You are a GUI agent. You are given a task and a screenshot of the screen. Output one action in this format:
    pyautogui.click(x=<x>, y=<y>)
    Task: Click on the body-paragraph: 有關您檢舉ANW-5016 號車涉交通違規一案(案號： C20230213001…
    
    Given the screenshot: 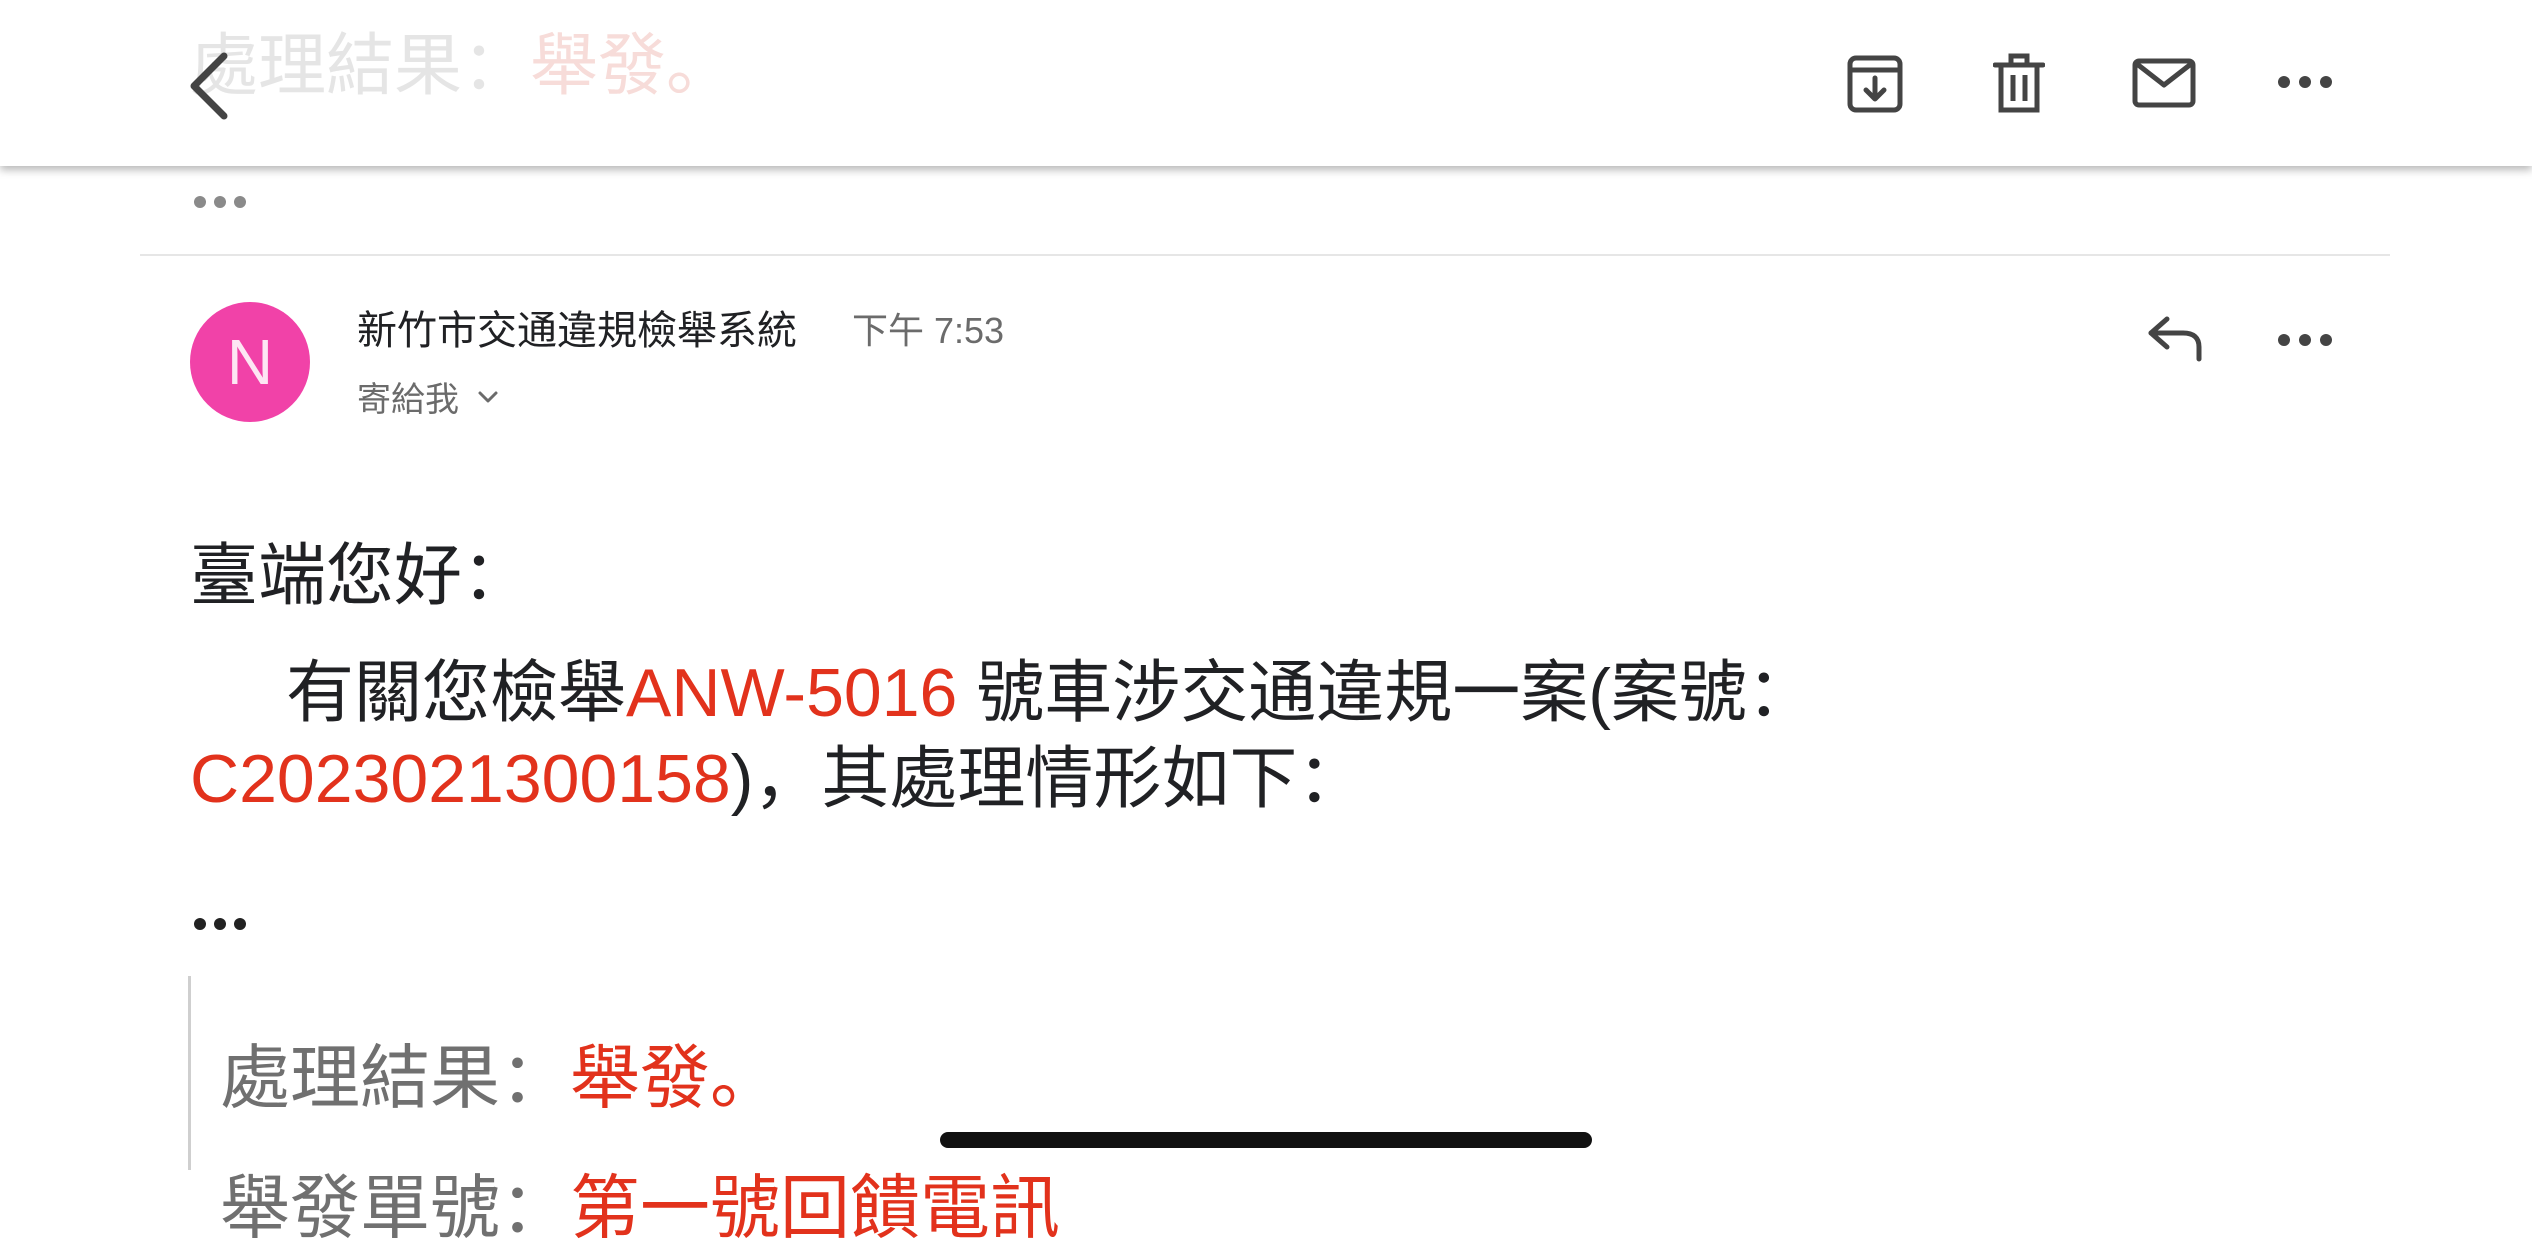 What is the action you would take?
    pyautogui.click(x=1040, y=736)
    